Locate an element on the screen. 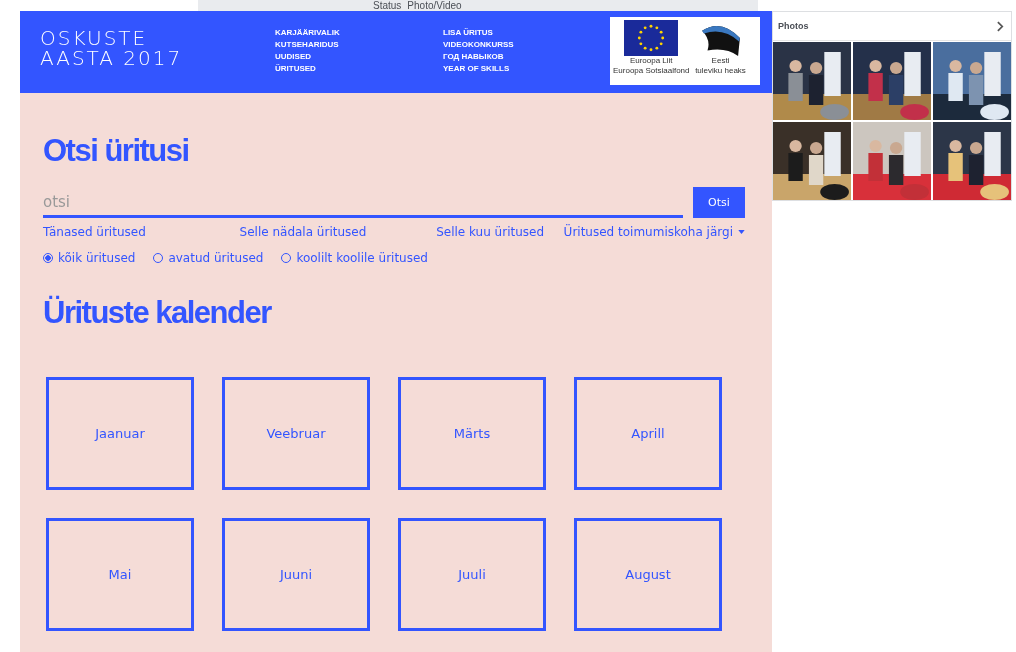 The width and height of the screenshot is (1016, 652). month-tile: August is located at coordinates (648, 574).